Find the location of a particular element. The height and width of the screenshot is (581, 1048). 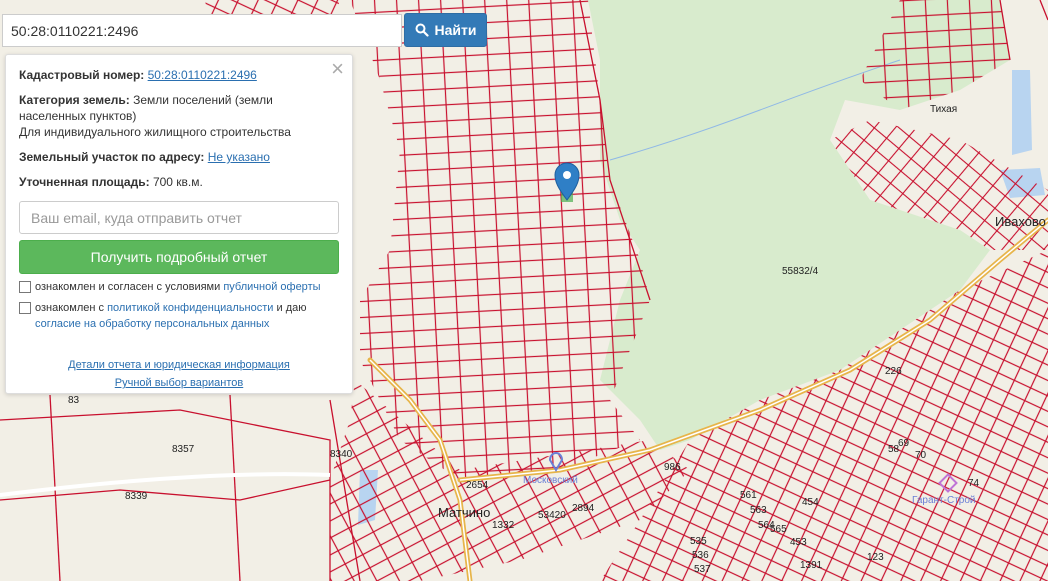

map-label-parcel: 8339 is located at coordinates (136, 496).